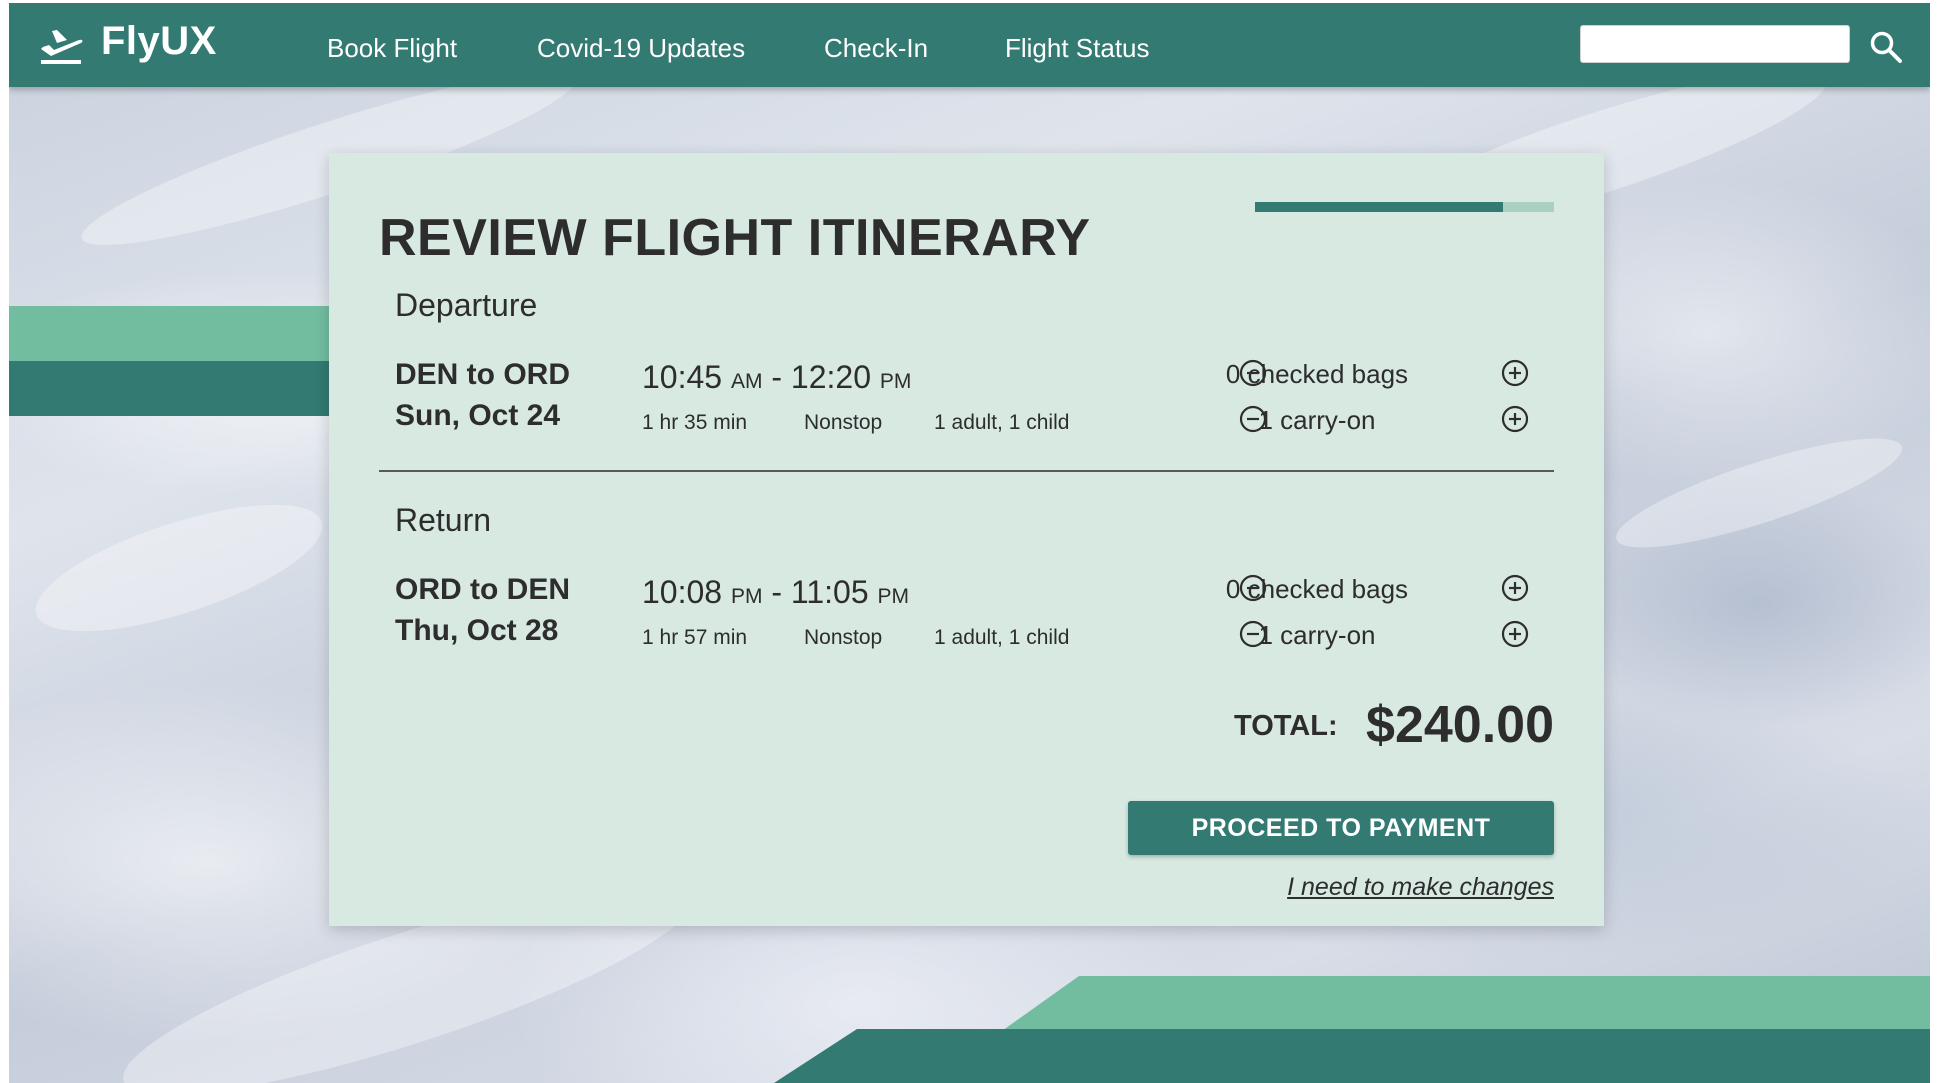 The height and width of the screenshot is (1083, 1938). What do you see at coordinates (641, 48) in the screenshot?
I see `nav-covid-updates: Covid-19 Updates` at bounding box center [641, 48].